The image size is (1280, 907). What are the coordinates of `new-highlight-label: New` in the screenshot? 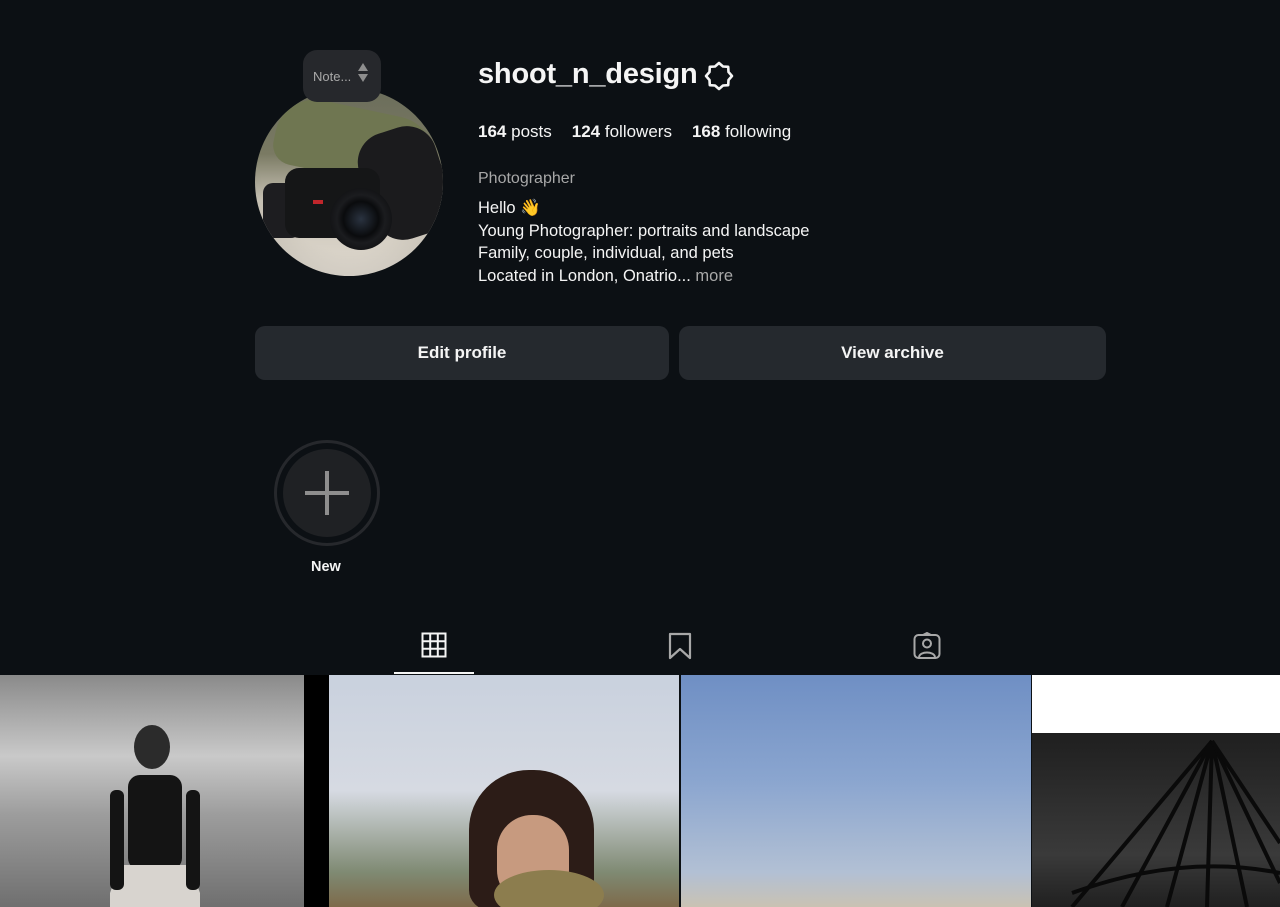 It's located at (326, 567).